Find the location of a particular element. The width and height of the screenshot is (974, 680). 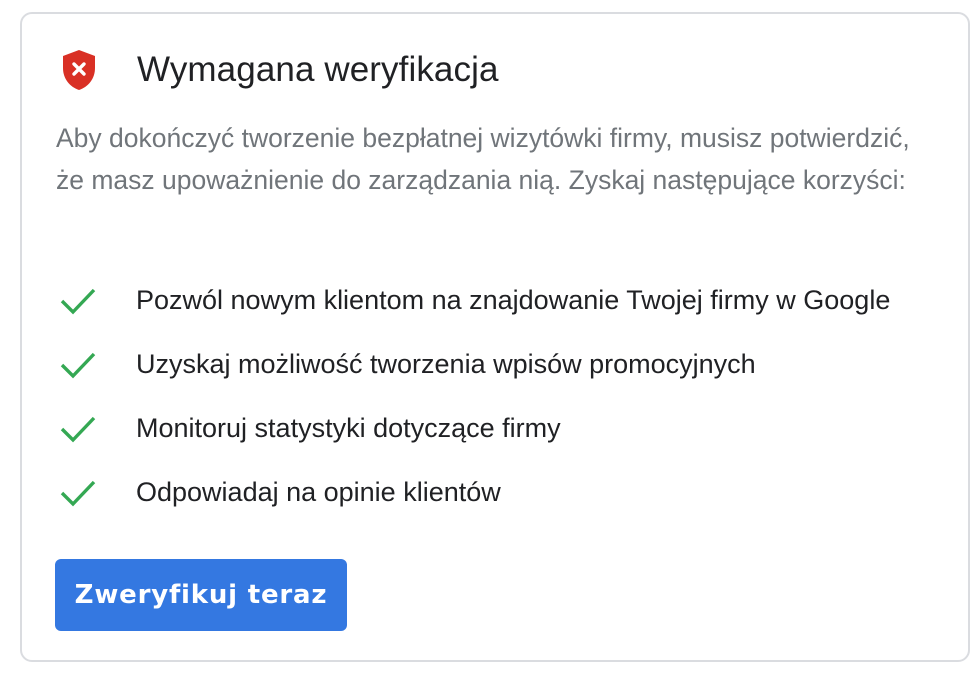

shield-error-icon is located at coordinates (79, 70).